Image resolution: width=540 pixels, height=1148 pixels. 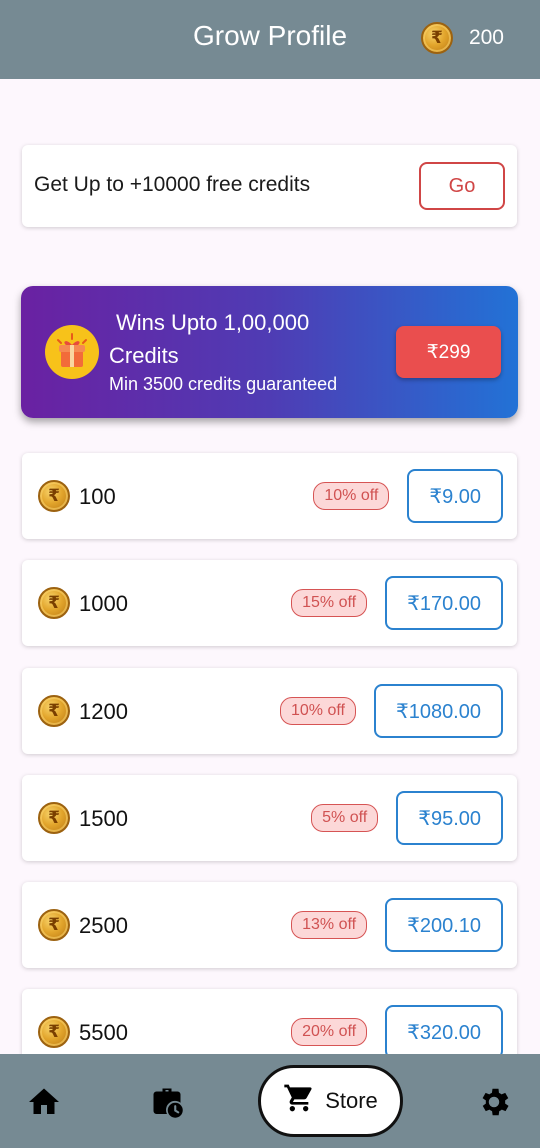 I want to click on go-button: Go, so click(x=462, y=186).